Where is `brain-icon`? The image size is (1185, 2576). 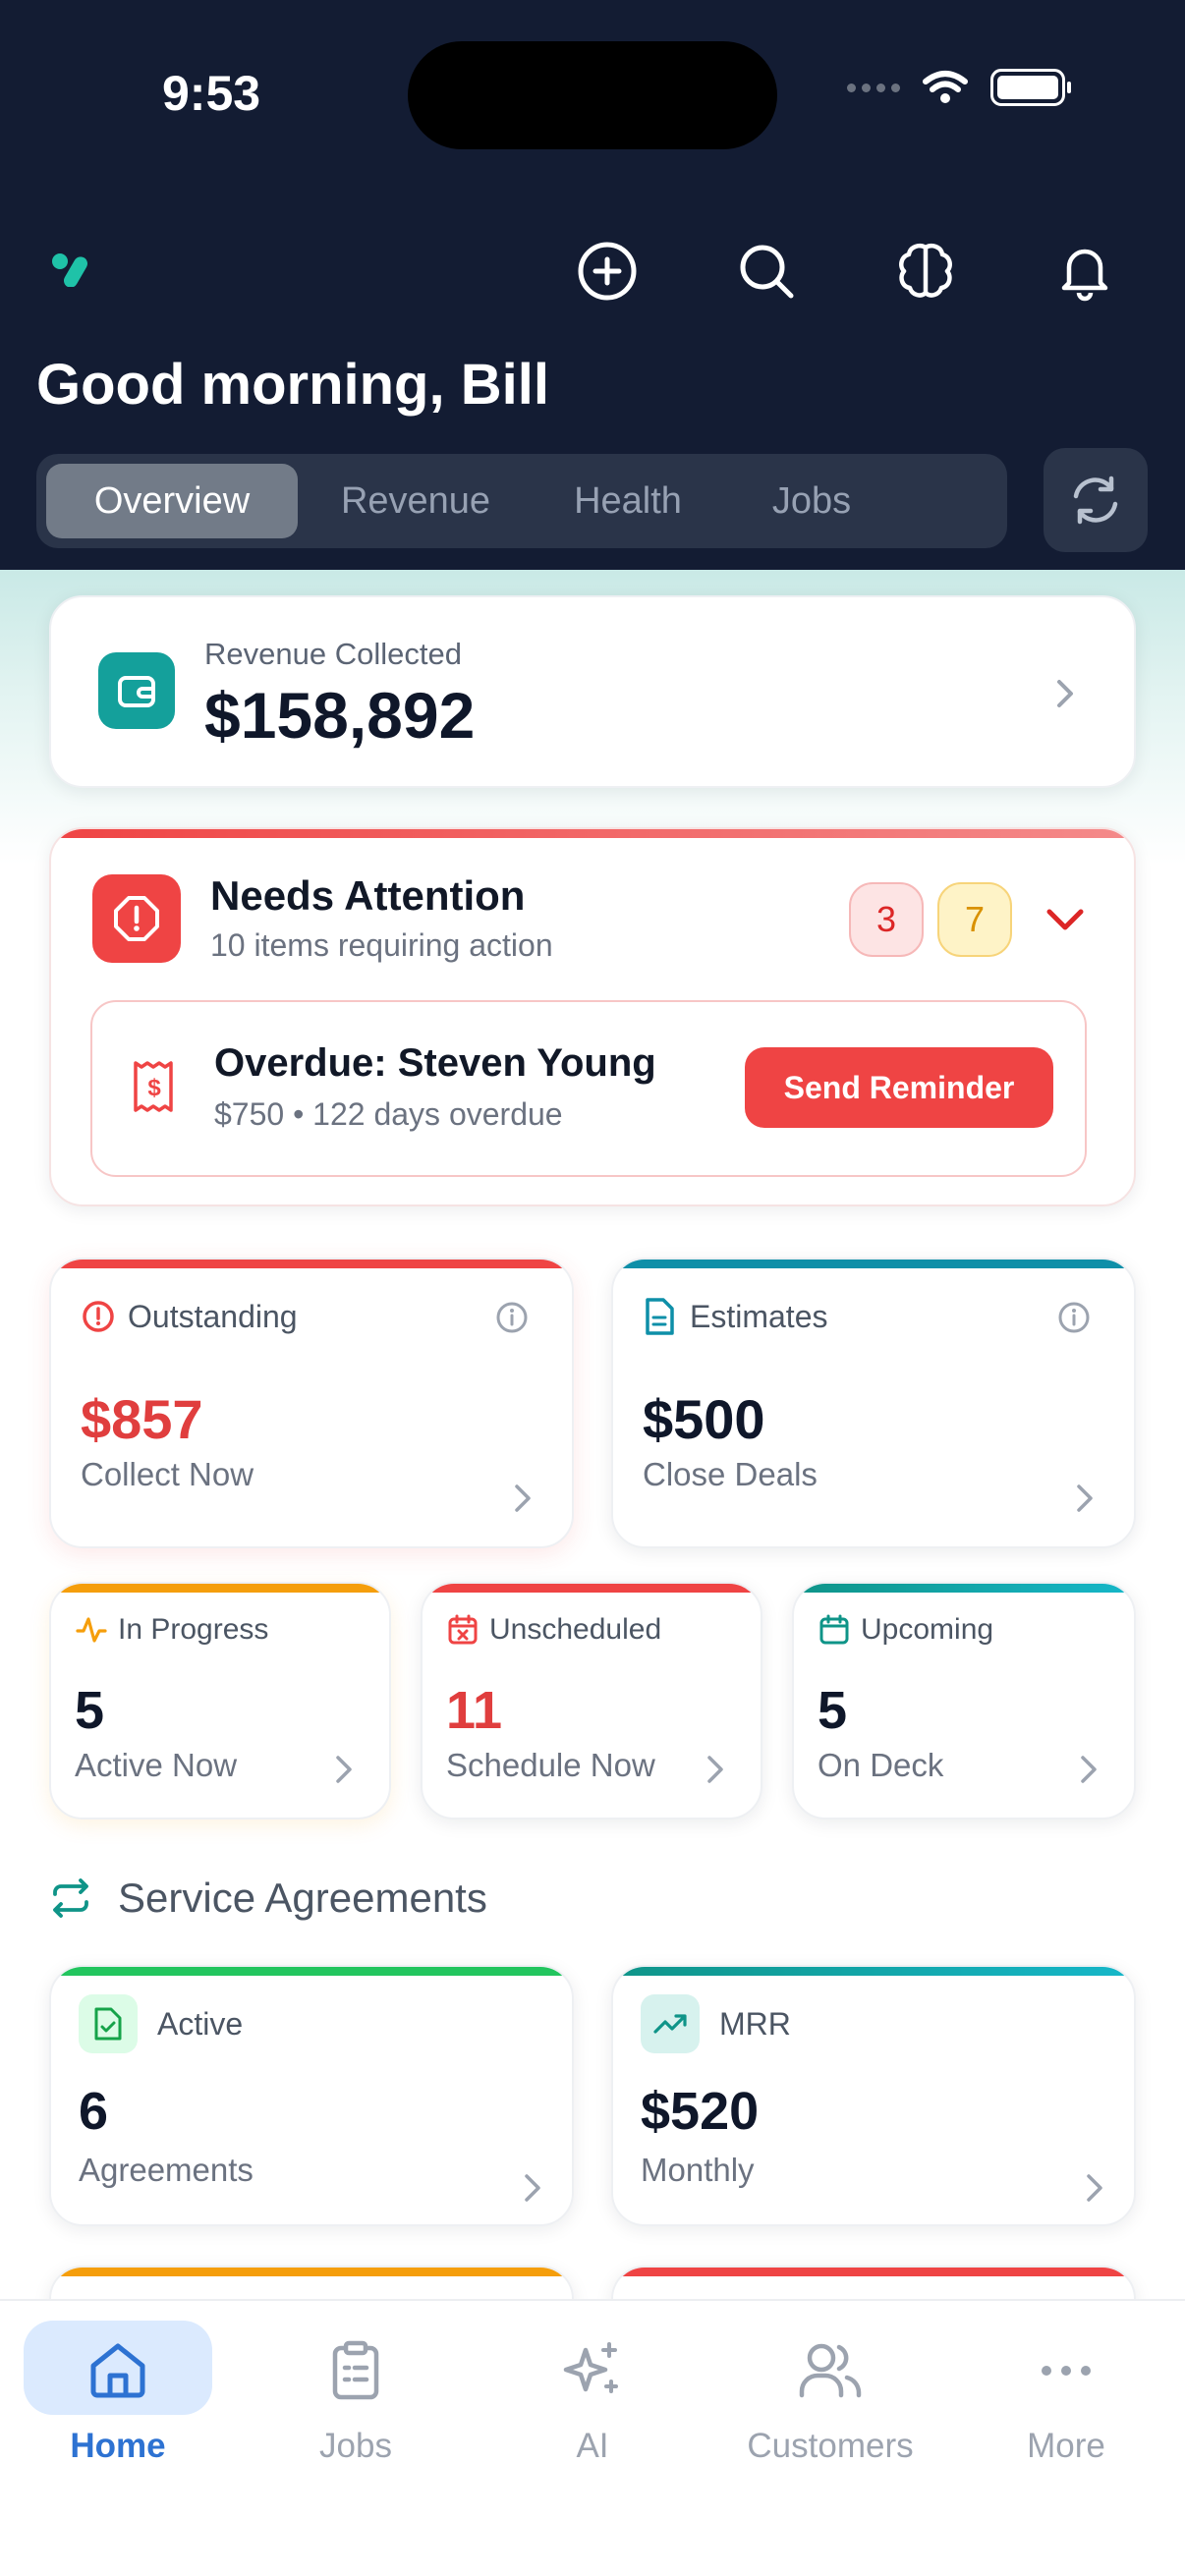 brain-icon is located at coordinates (926, 271).